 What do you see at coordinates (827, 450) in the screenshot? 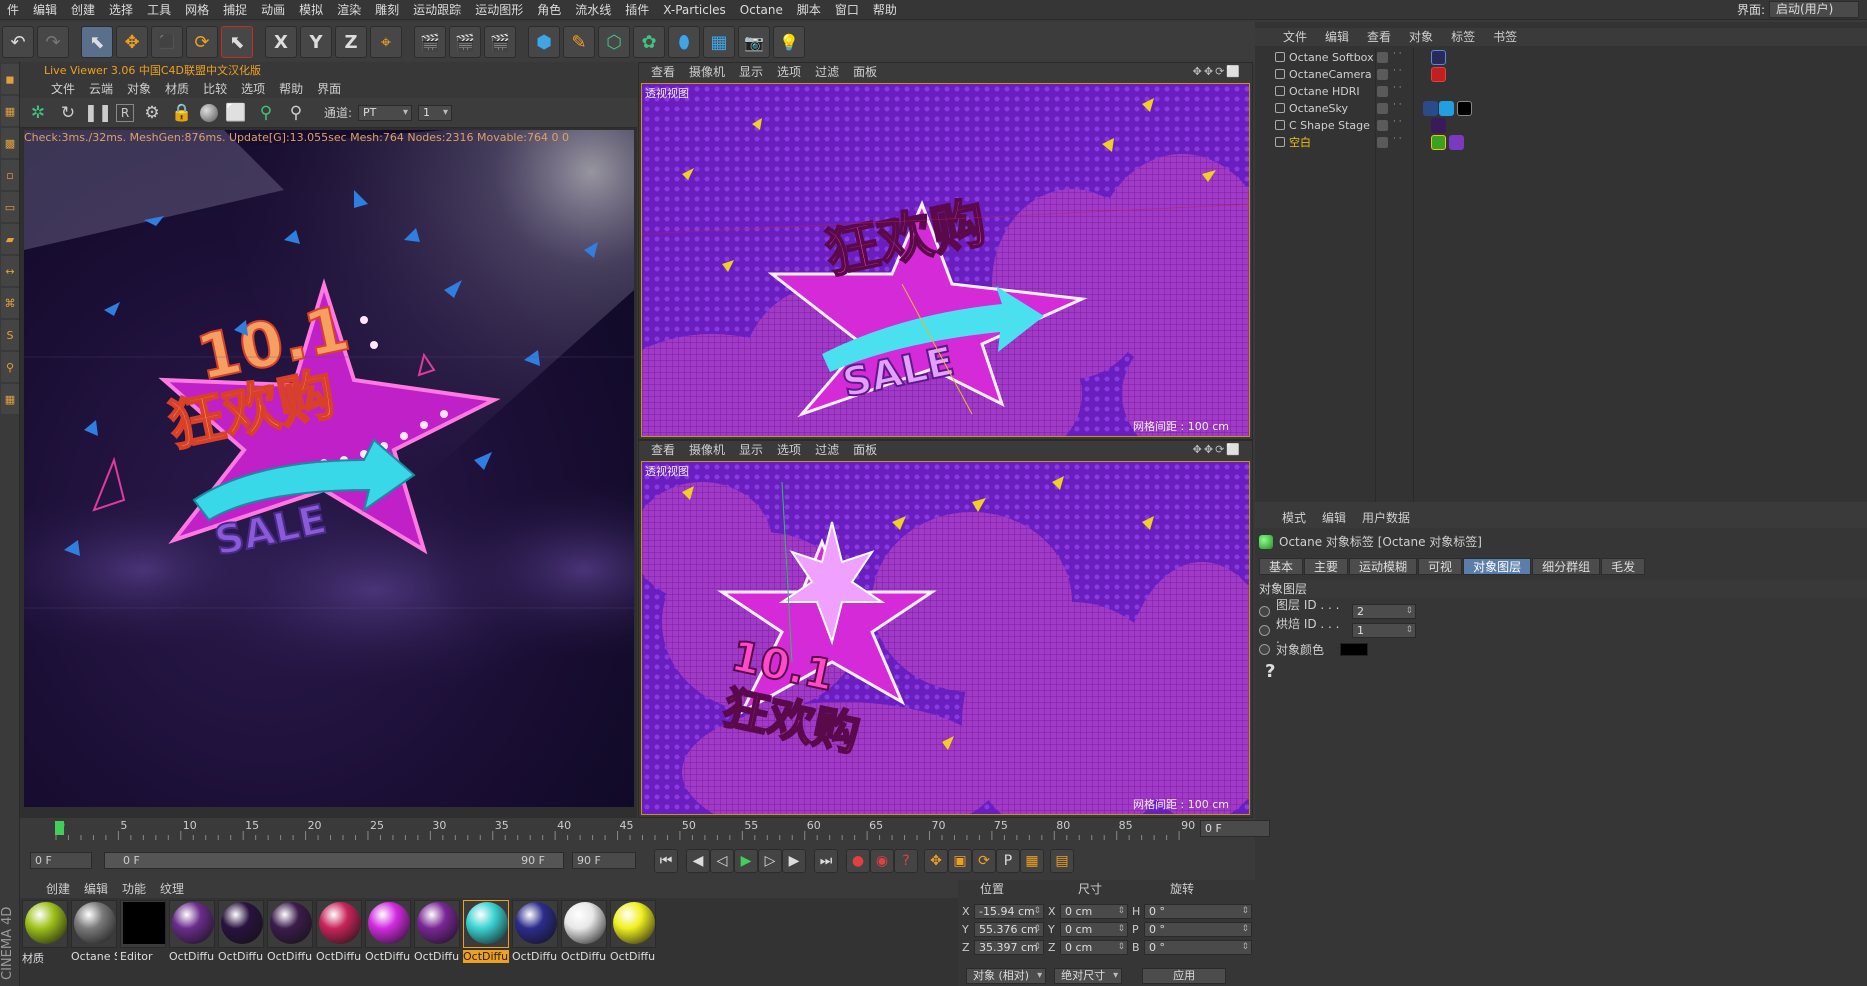
I see `viewport-menu-item: 过滤` at bounding box center [827, 450].